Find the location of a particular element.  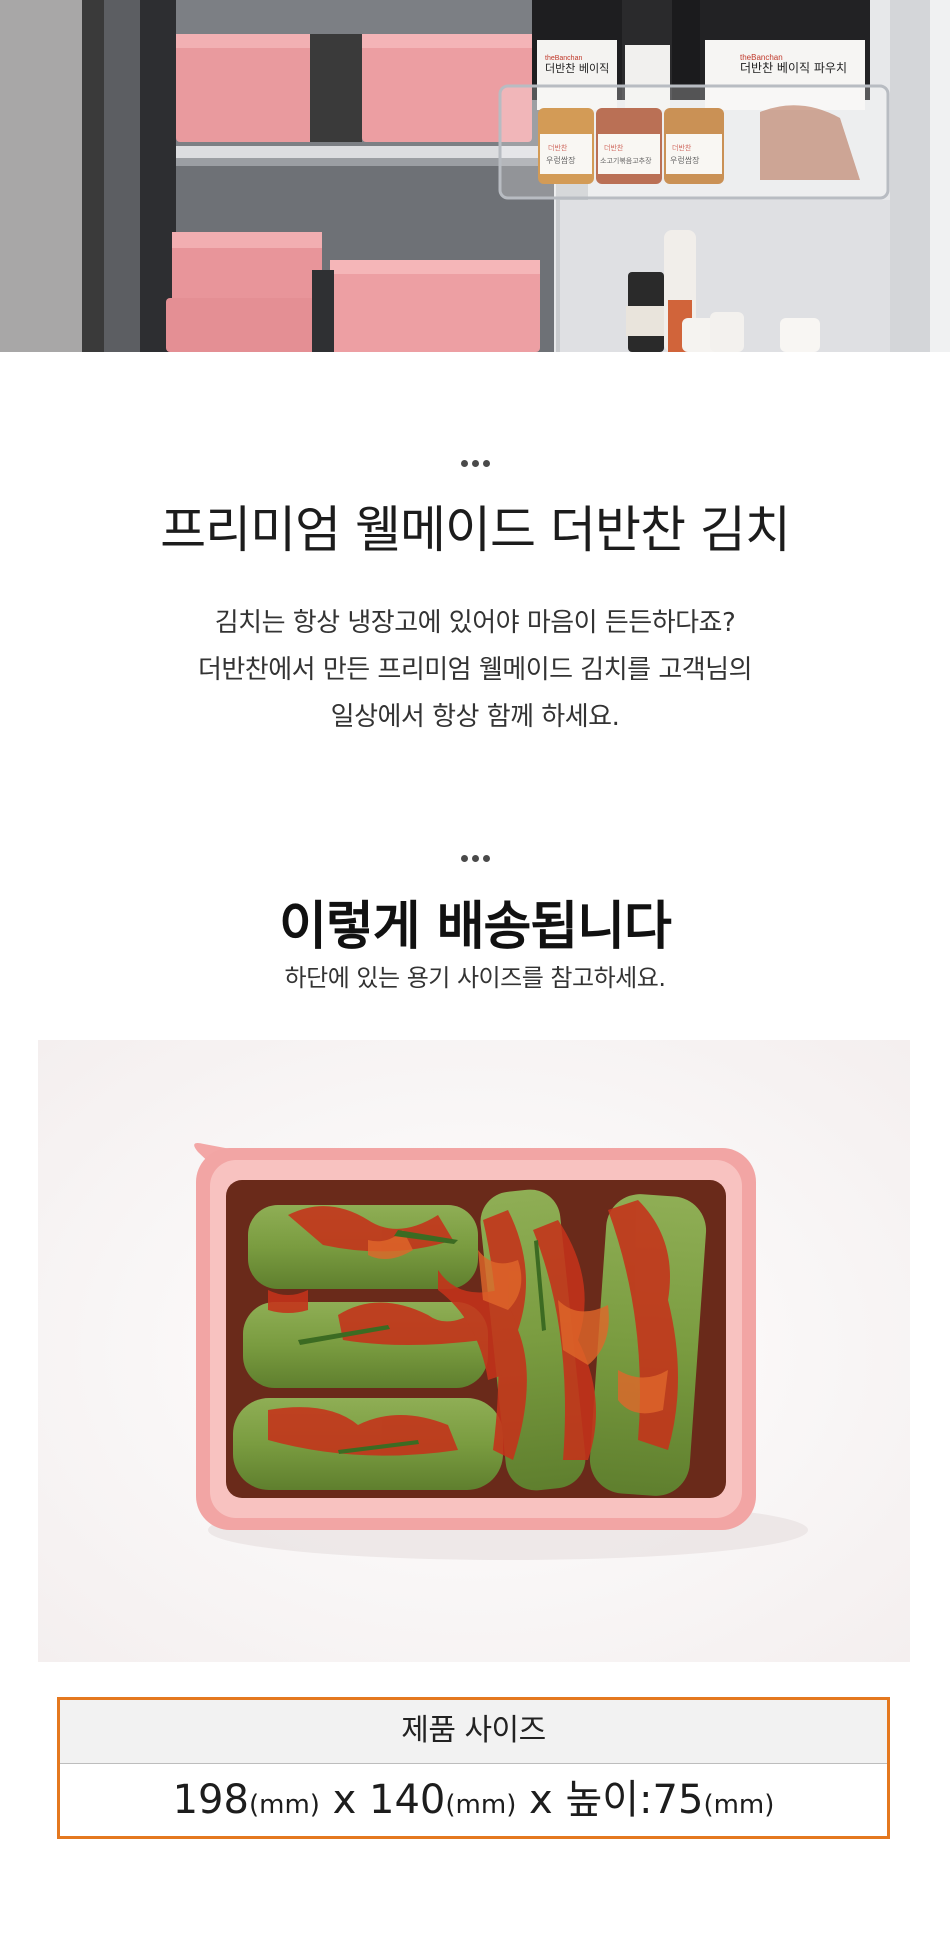

size-height-unit: (mm) is located at coordinates (739, 1805).